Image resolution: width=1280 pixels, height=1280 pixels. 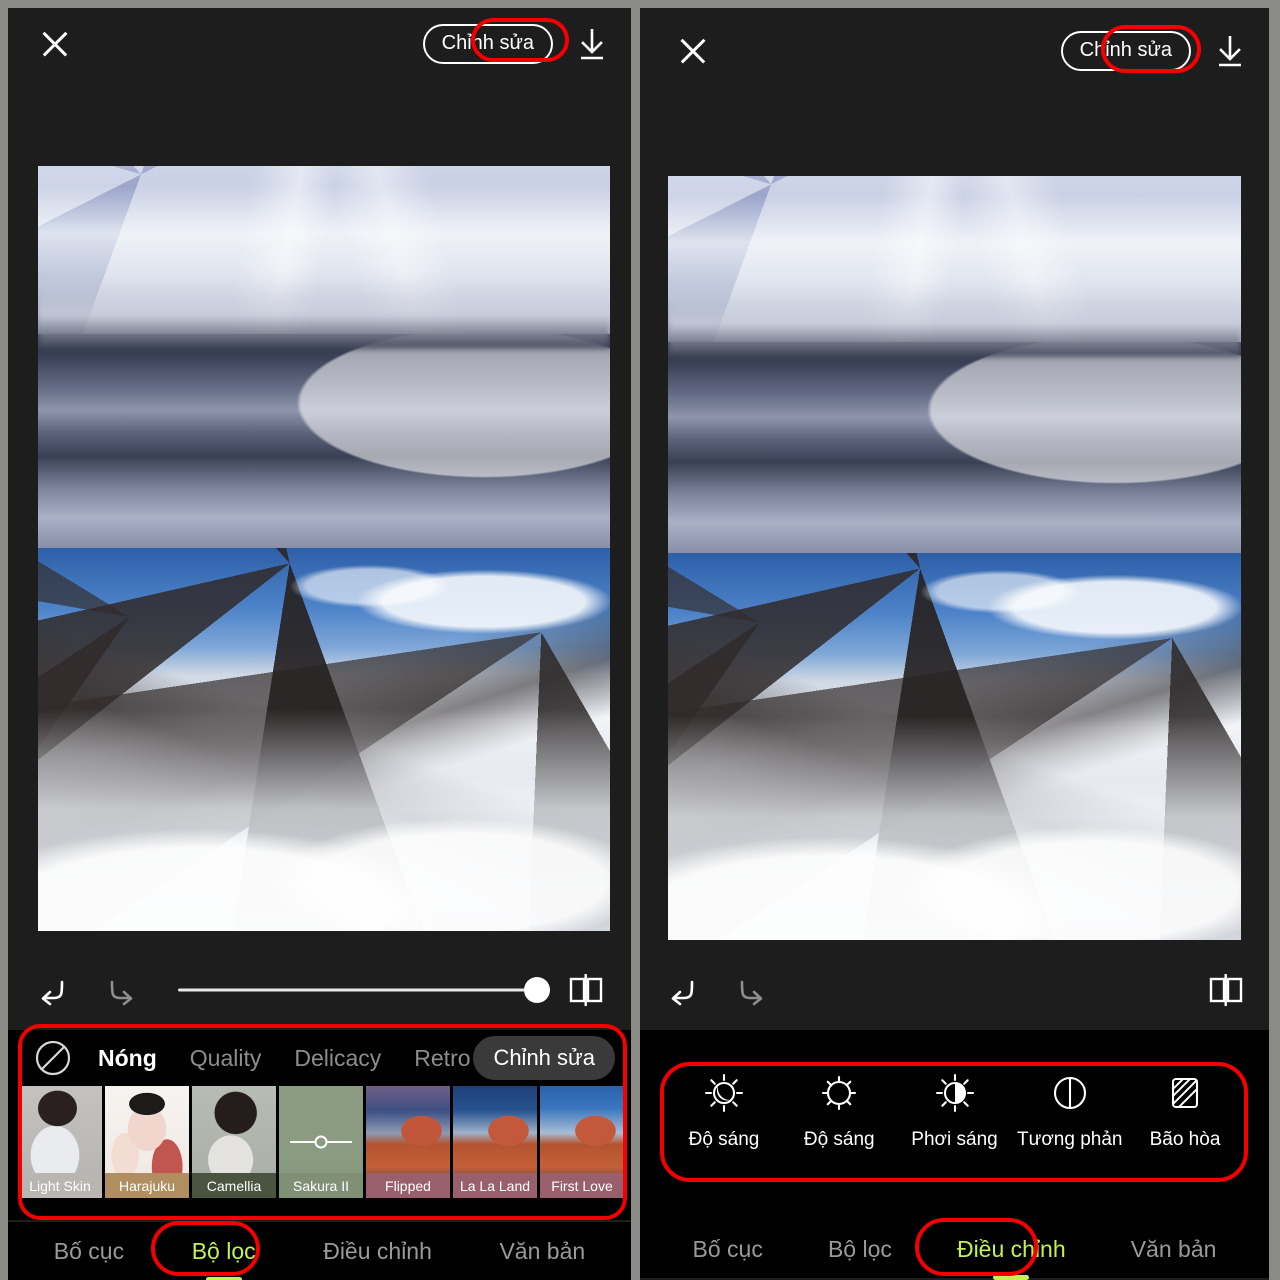 I want to click on contrast-icon, so click(x=1070, y=1093).